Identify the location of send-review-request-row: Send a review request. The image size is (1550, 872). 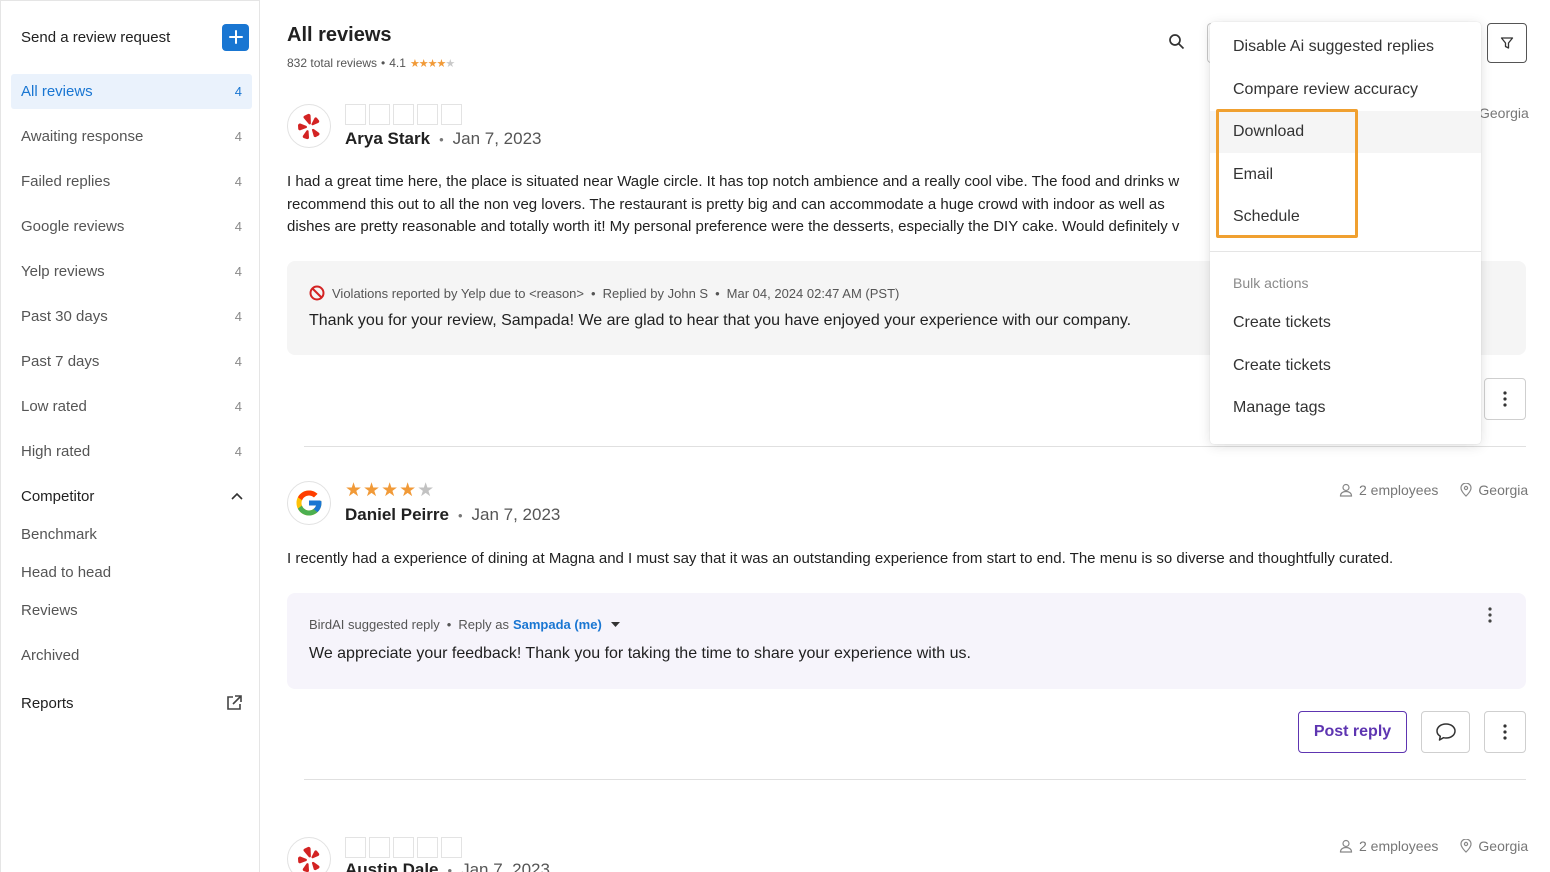
(135, 37).